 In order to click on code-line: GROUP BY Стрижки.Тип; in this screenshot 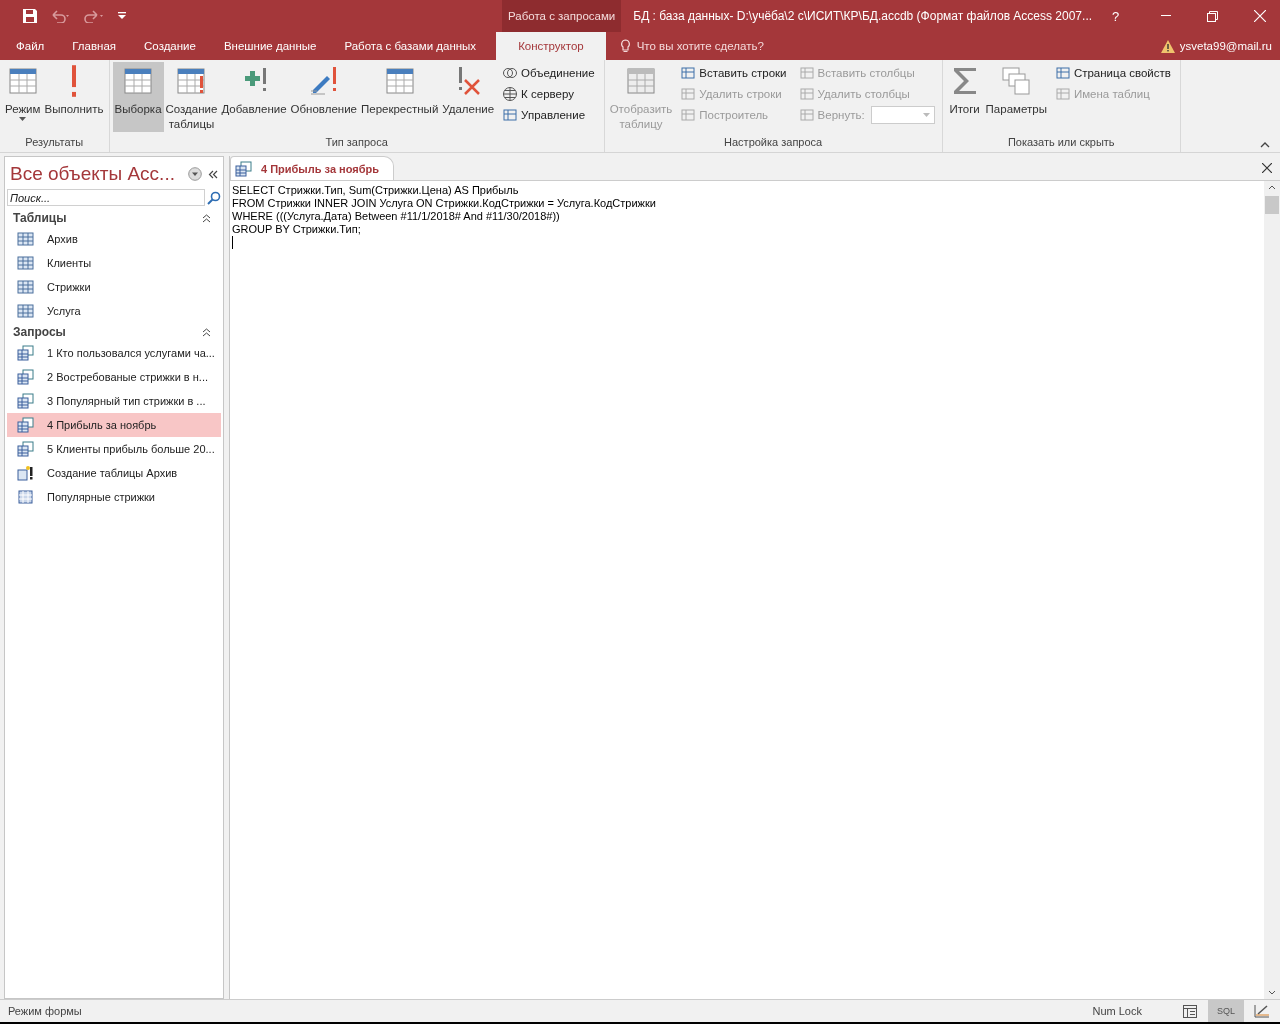, I will do `click(297, 229)`.